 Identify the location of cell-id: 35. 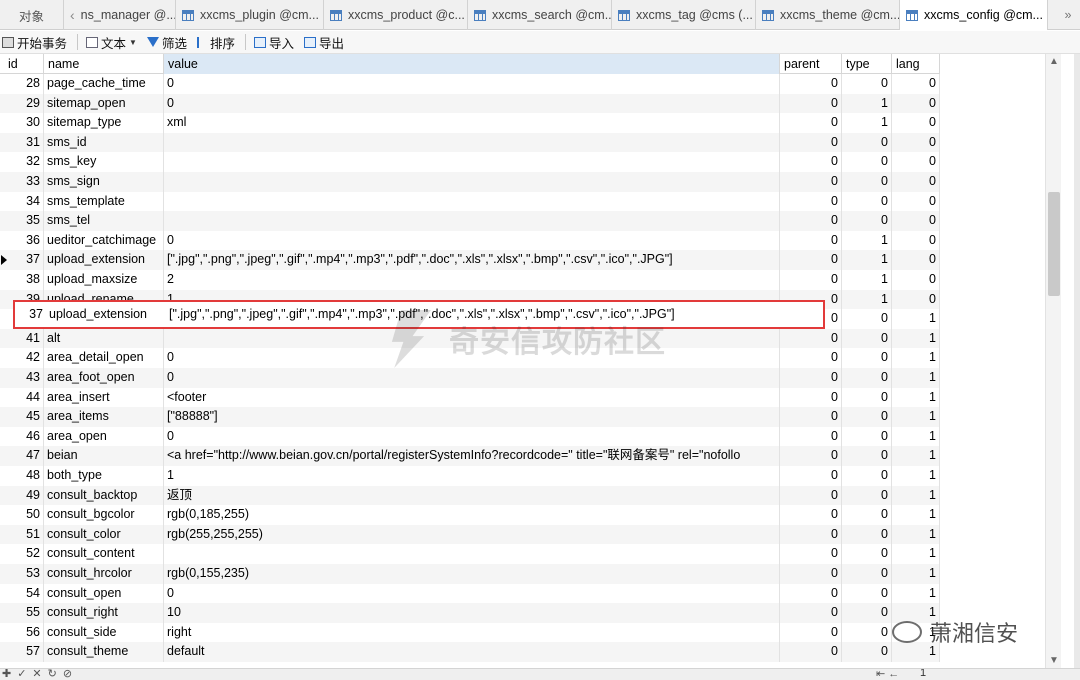
(26, 221).